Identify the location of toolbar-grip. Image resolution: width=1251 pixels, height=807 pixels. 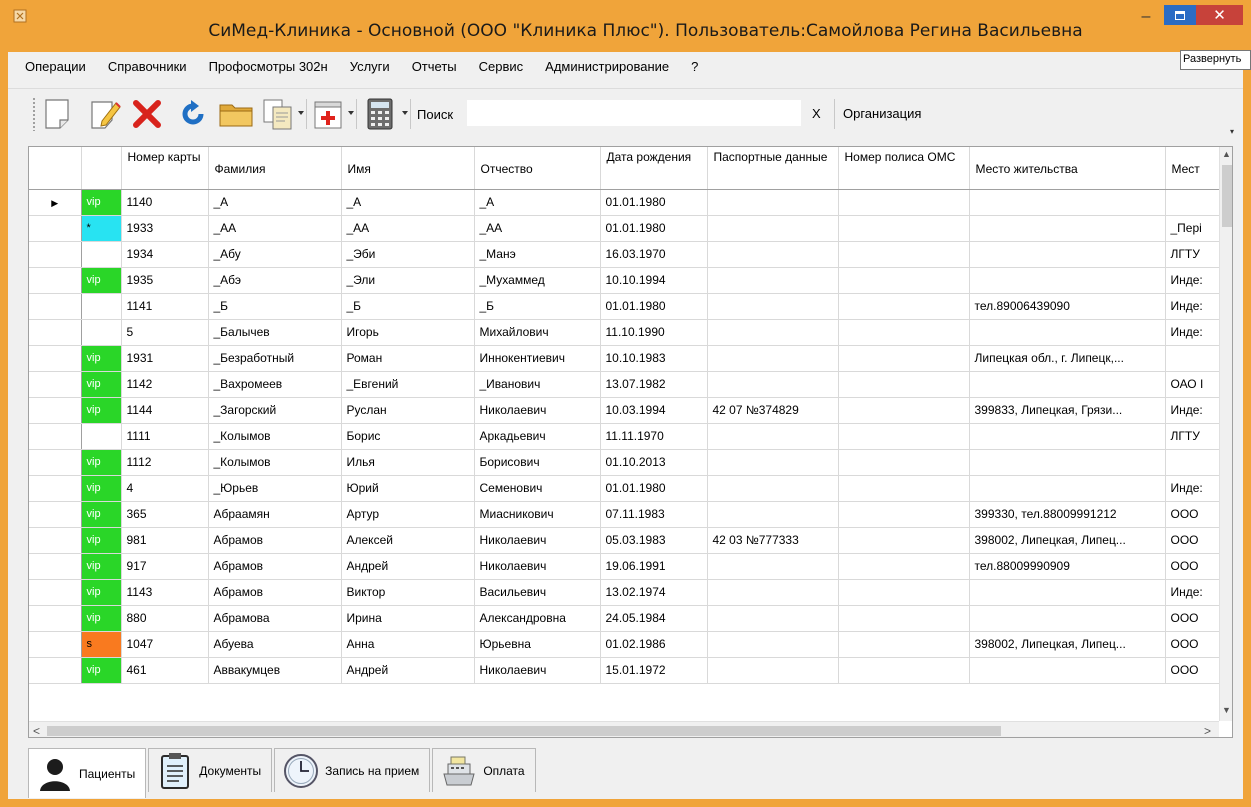
(34, 114).